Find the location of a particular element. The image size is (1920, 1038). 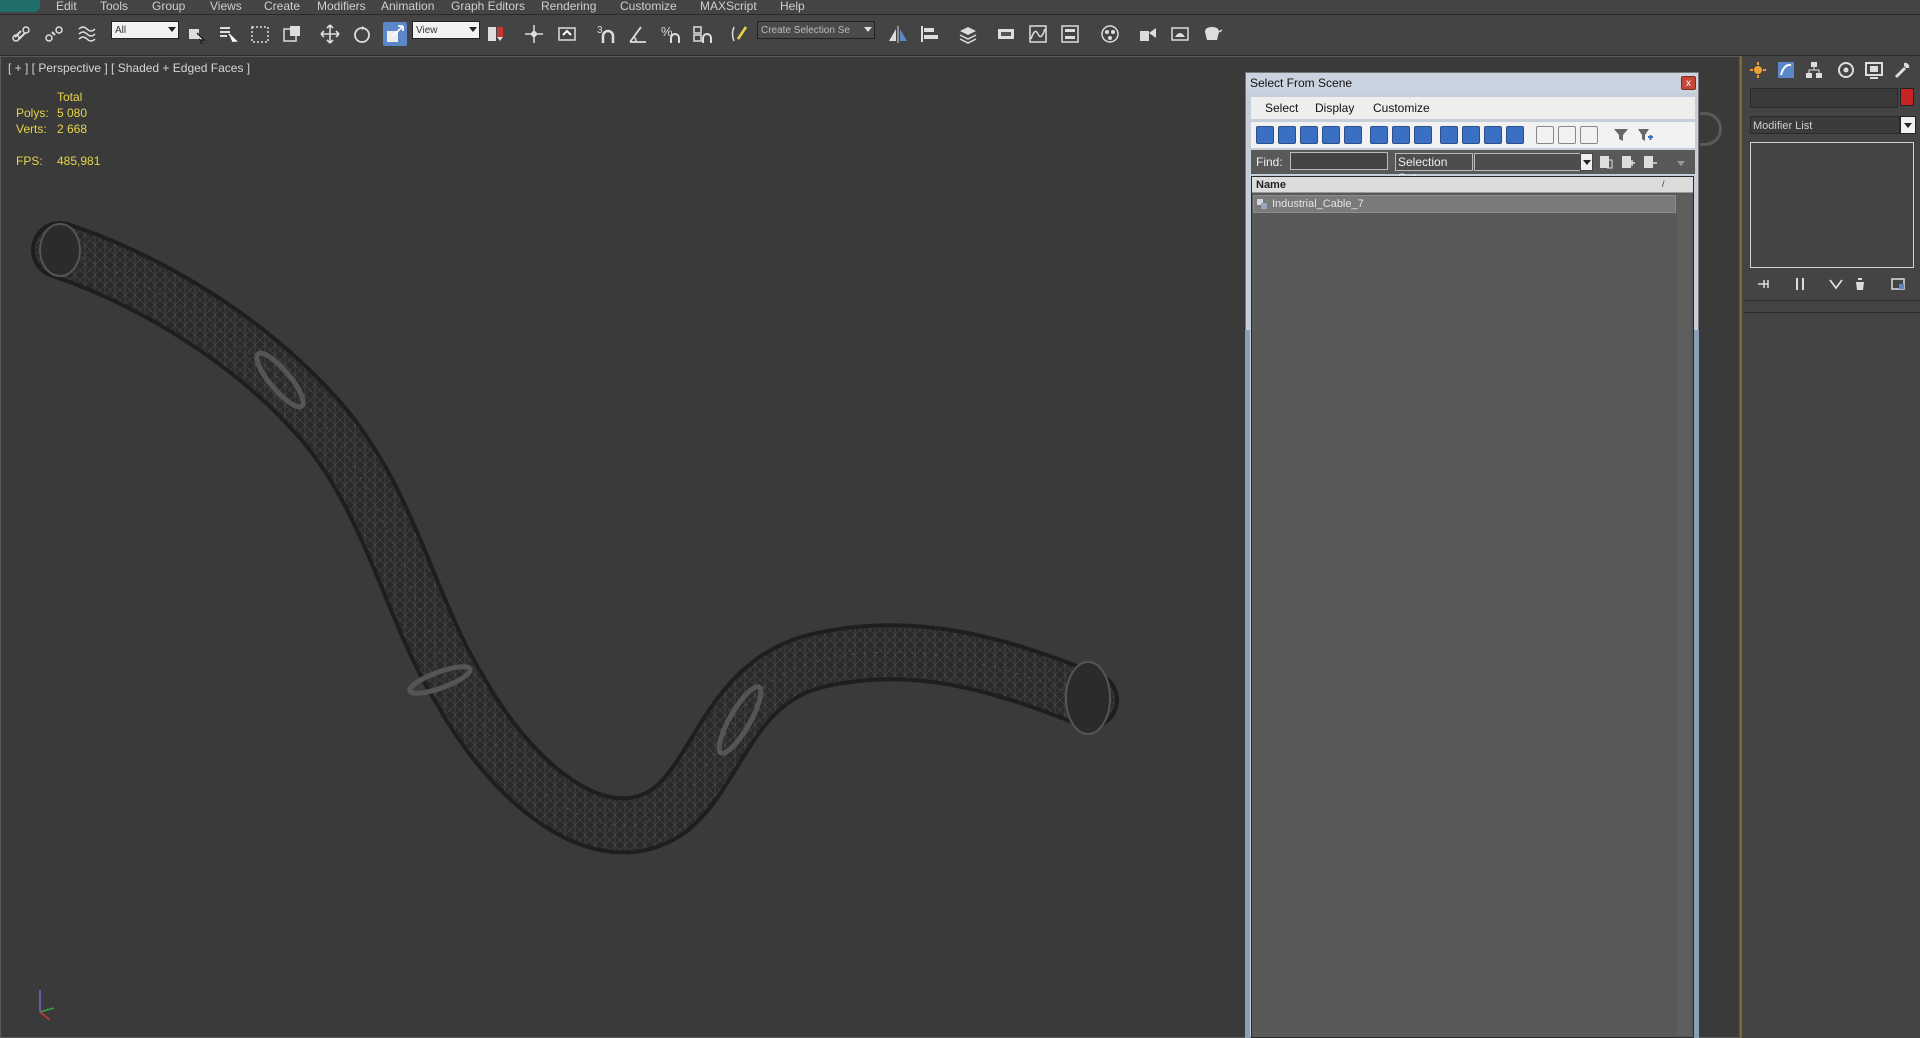

rotate-icon is located at coordinates (362, 34).